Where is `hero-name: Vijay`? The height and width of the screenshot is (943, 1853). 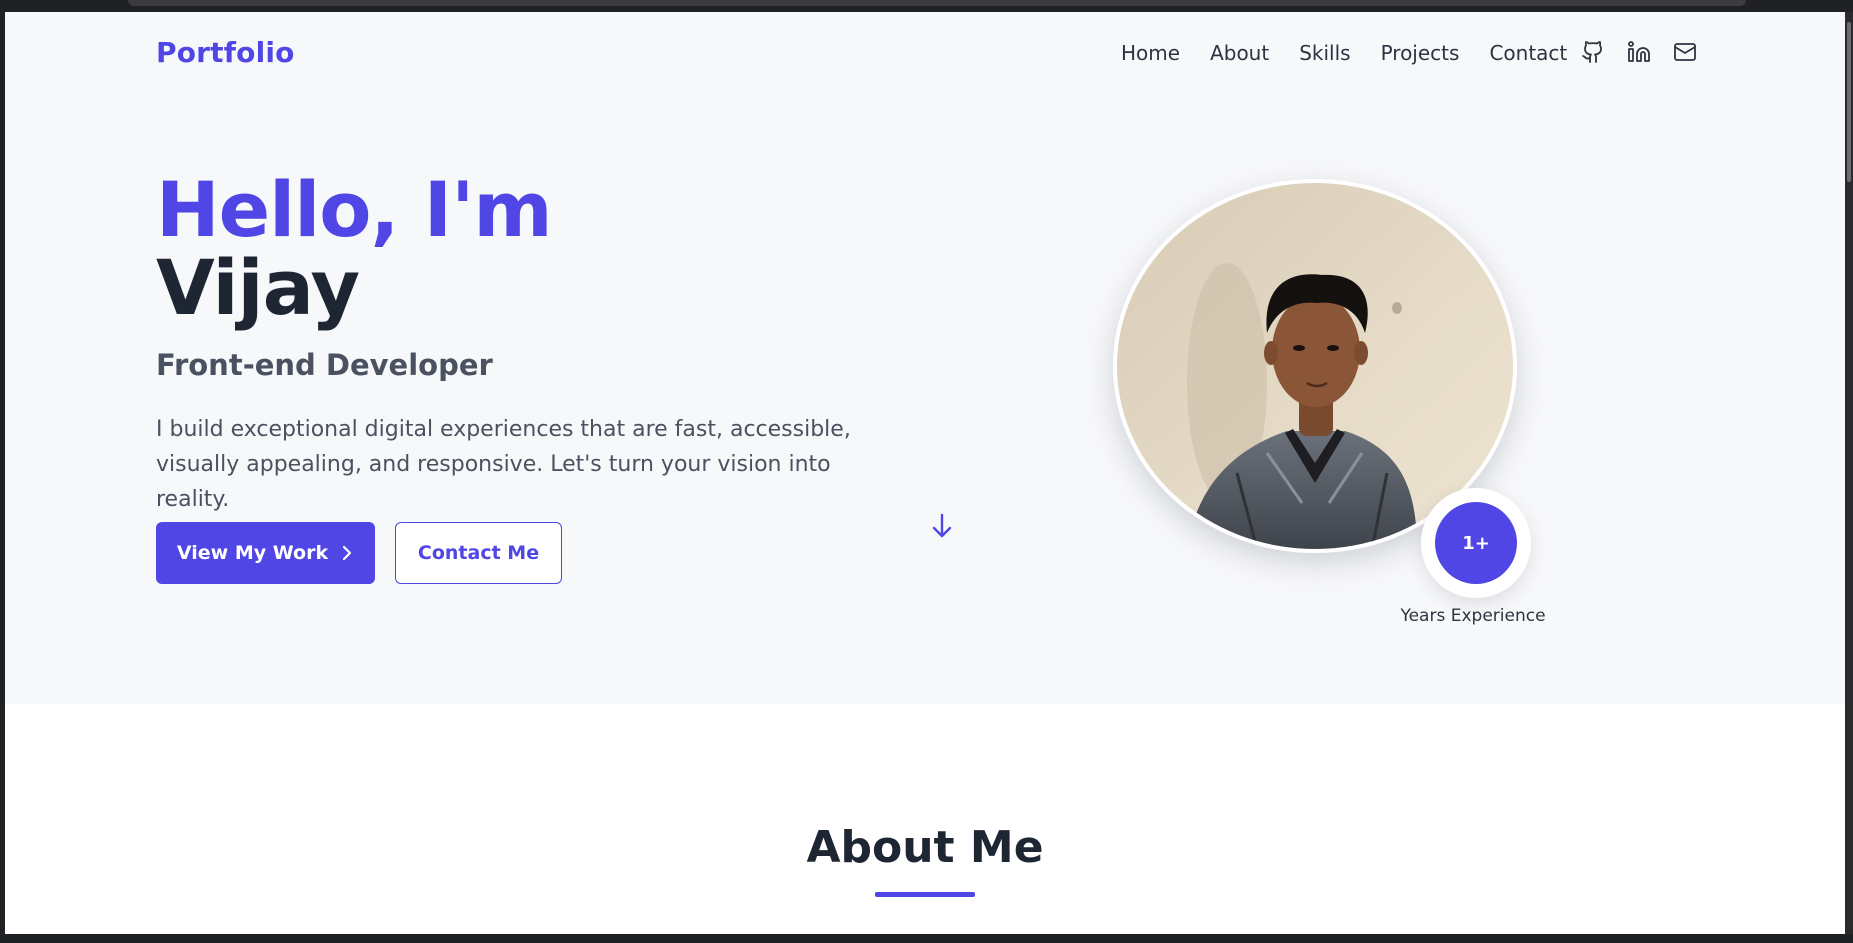 hero-name: Vijay is located at coordinates (258, 287).